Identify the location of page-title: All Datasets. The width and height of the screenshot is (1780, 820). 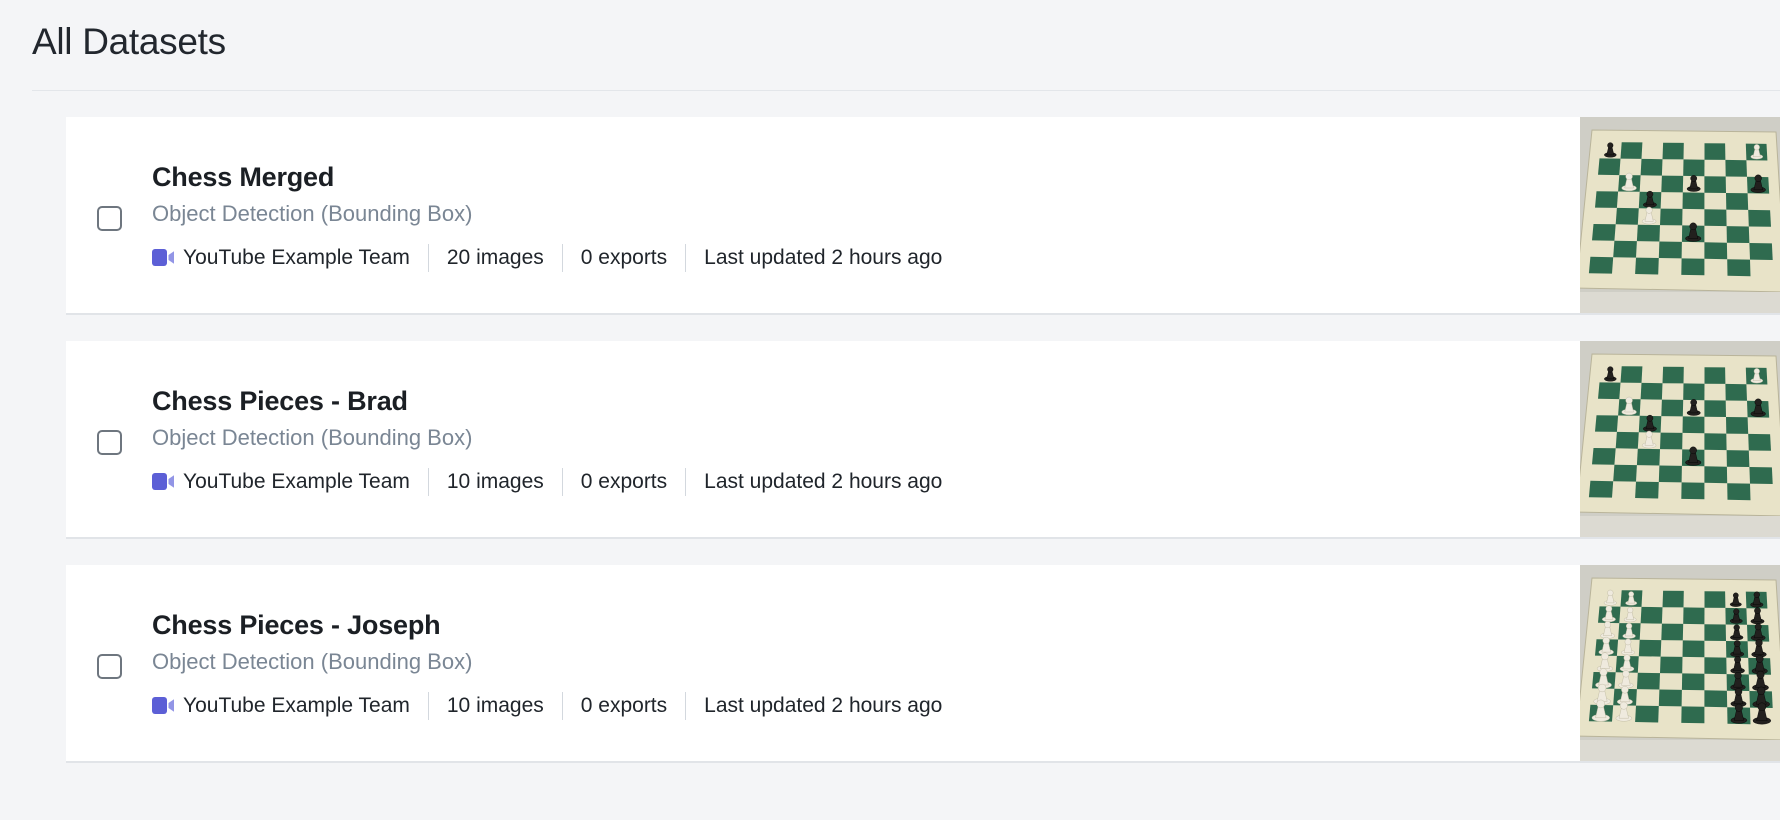
(129, 41).